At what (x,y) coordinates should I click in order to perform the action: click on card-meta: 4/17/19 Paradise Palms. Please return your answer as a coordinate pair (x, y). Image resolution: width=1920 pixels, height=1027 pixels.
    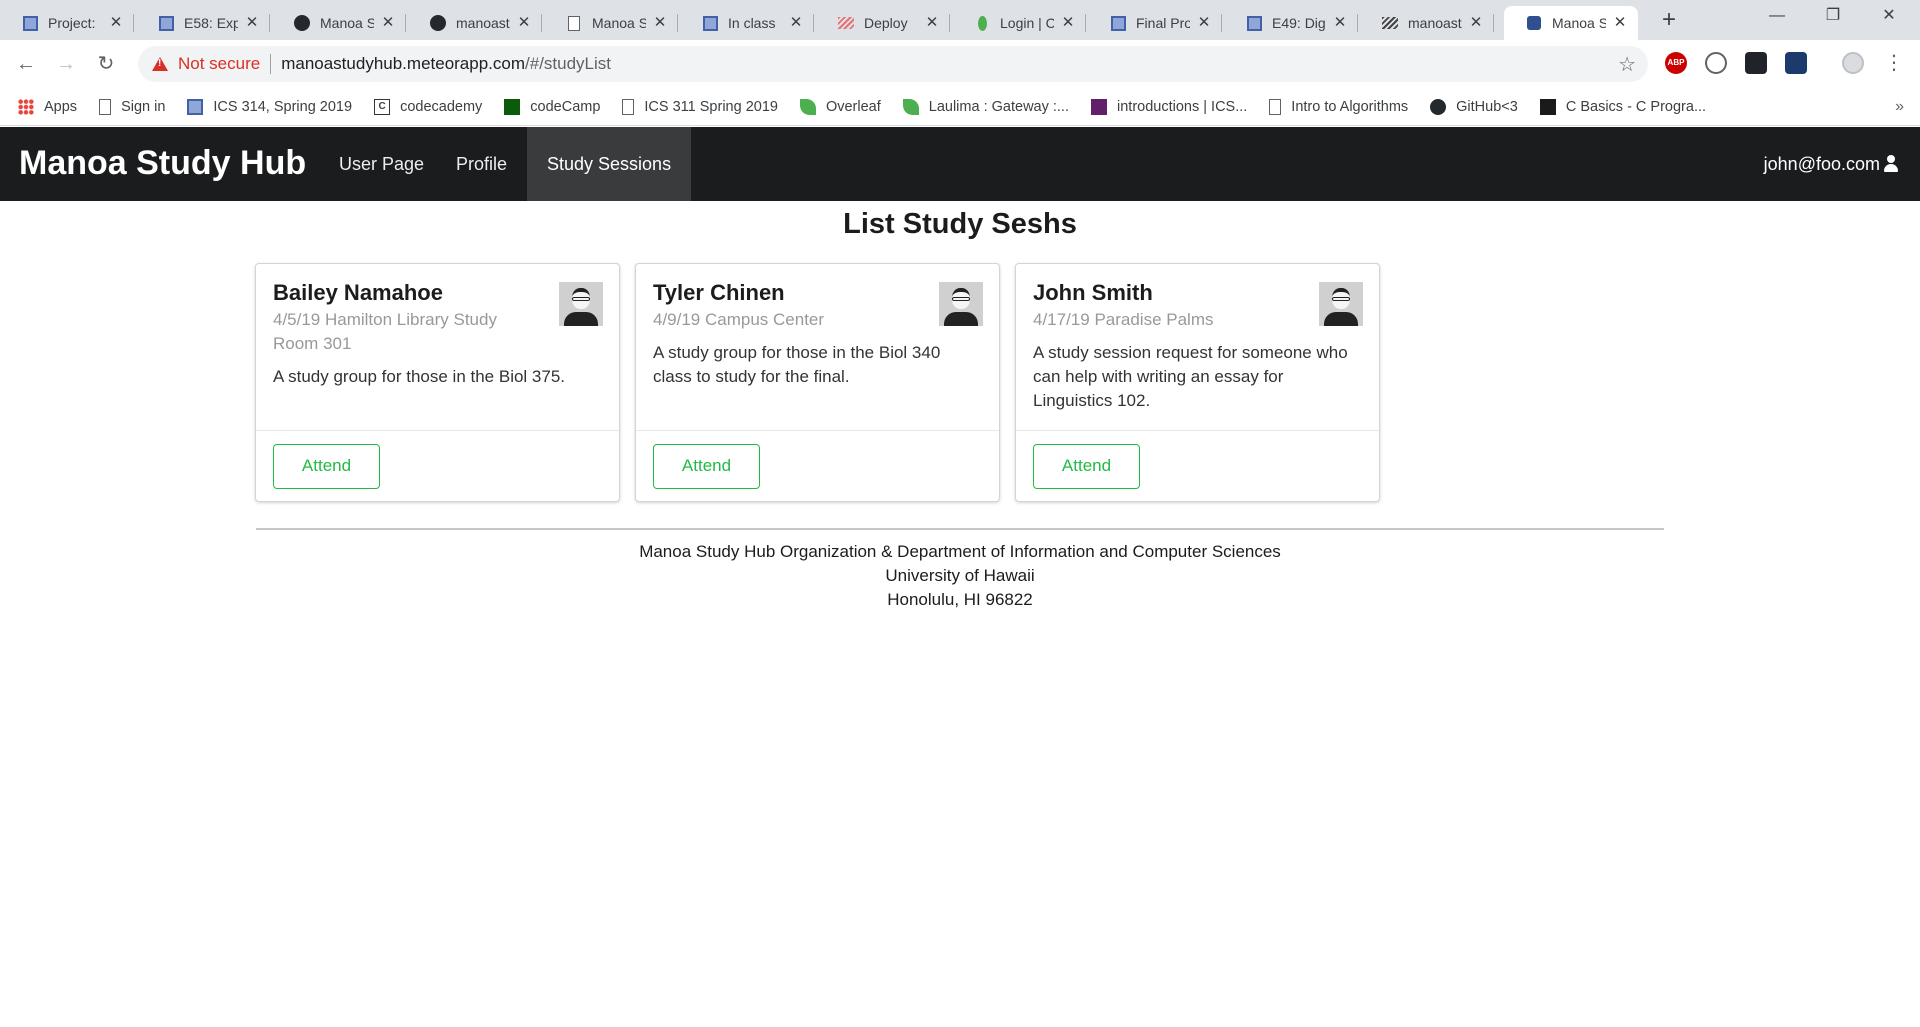
    Looking at the image, I should click on (1123, 319).